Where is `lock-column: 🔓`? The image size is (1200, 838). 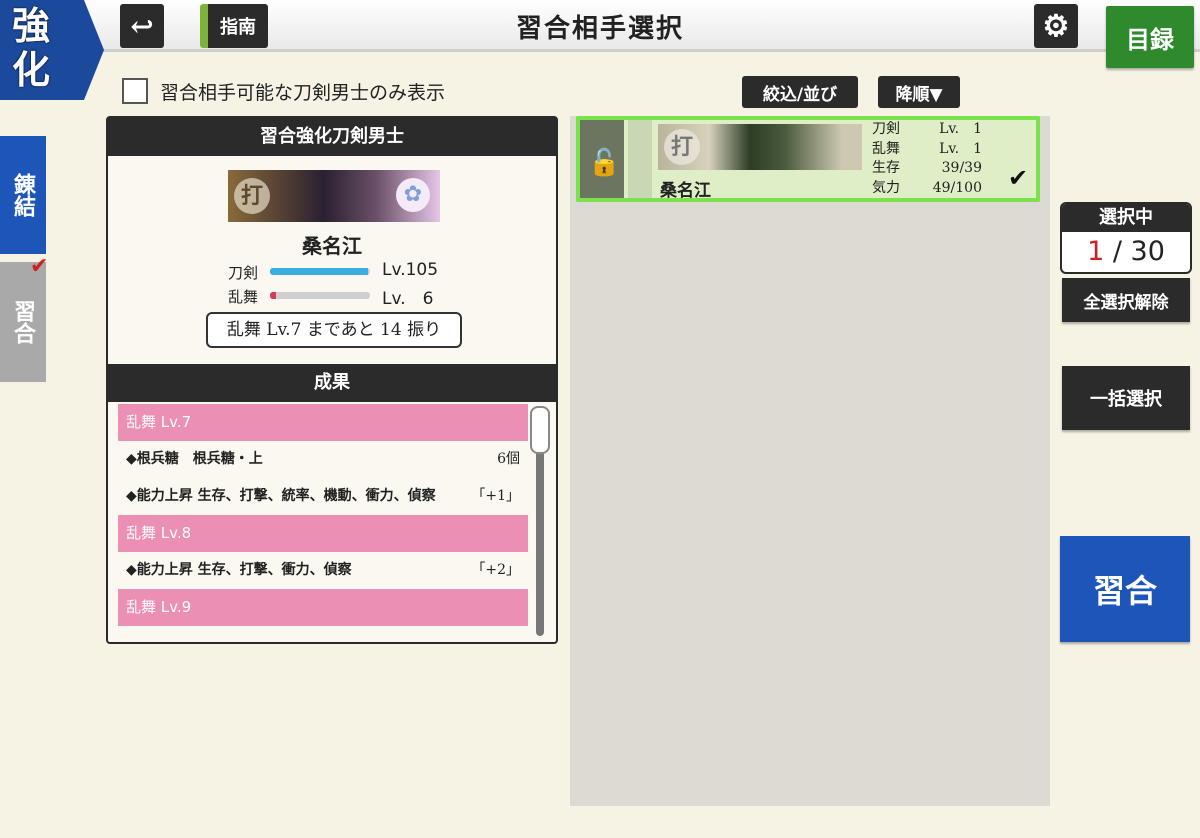
lock-column: 🔓 is located at coordinates (602, 159).